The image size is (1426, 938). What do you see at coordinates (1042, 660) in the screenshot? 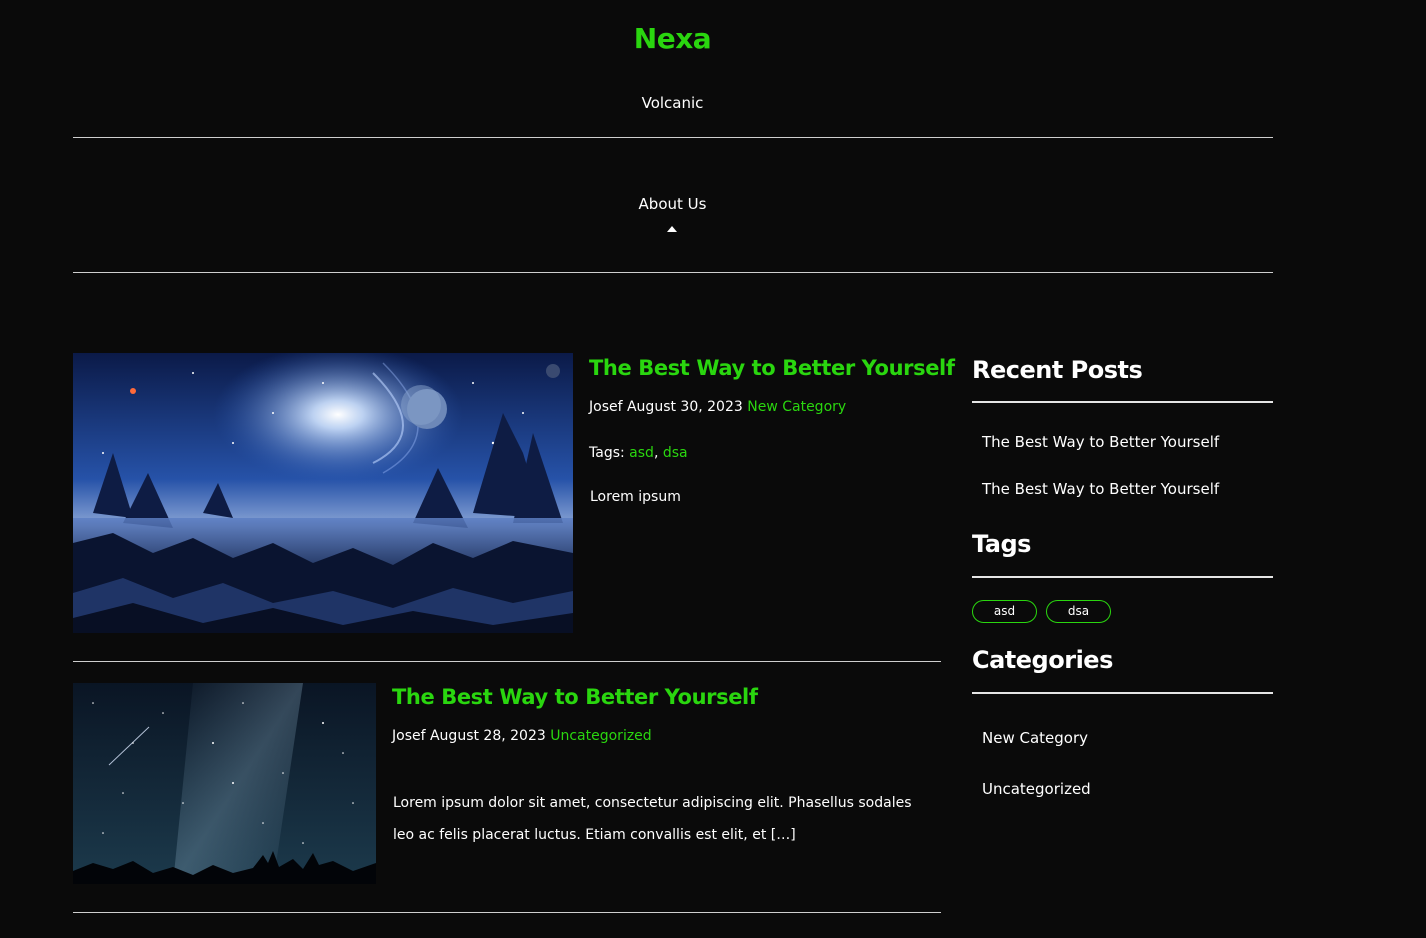
I see `categories-heading: Categories` at bounding box center [1042, 660].